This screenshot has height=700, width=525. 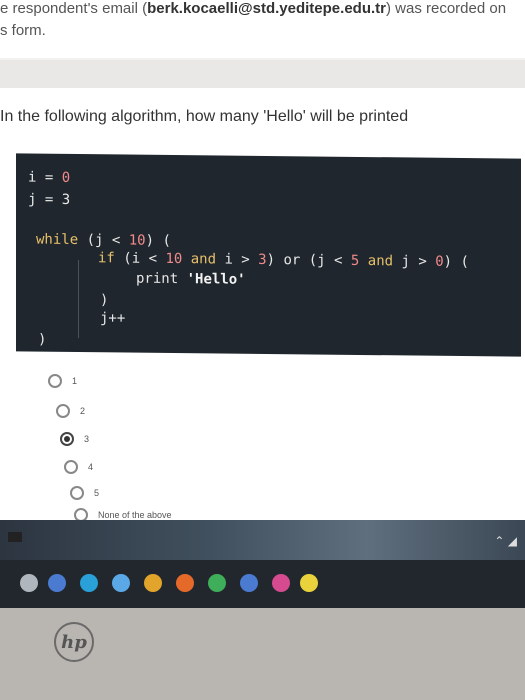 I want to click on code-line-close-while: ), so click(x=42, y=339).